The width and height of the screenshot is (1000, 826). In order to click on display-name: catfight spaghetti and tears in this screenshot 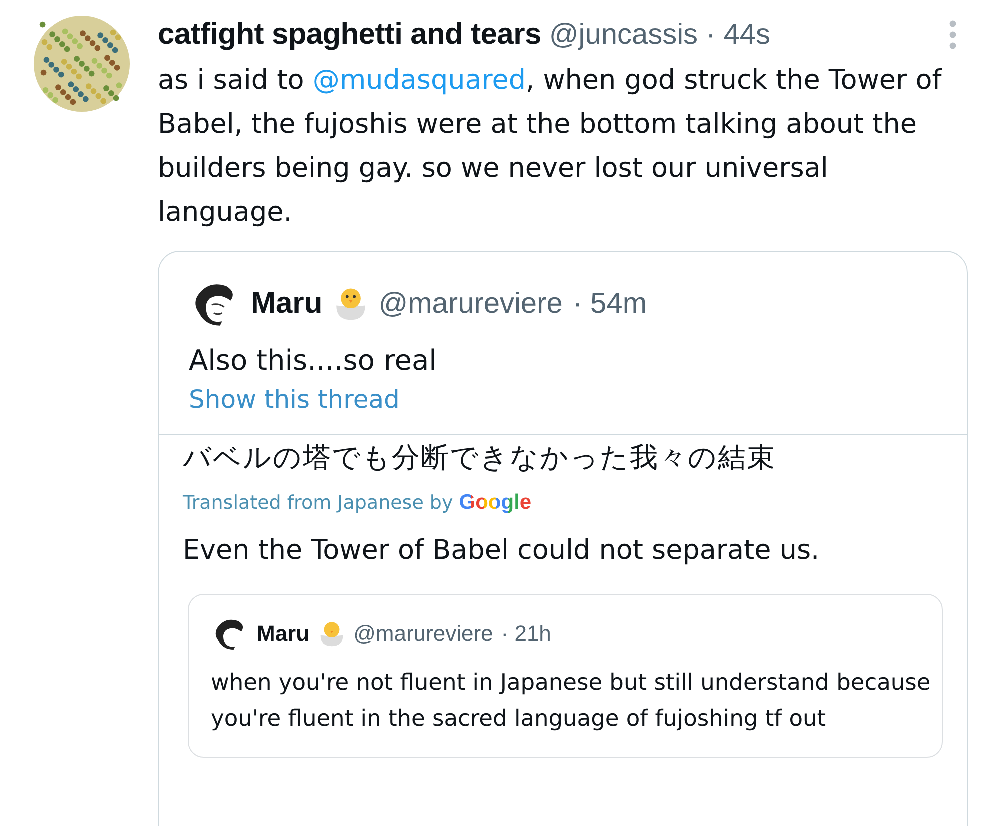, I will do `click(350, 35)`.